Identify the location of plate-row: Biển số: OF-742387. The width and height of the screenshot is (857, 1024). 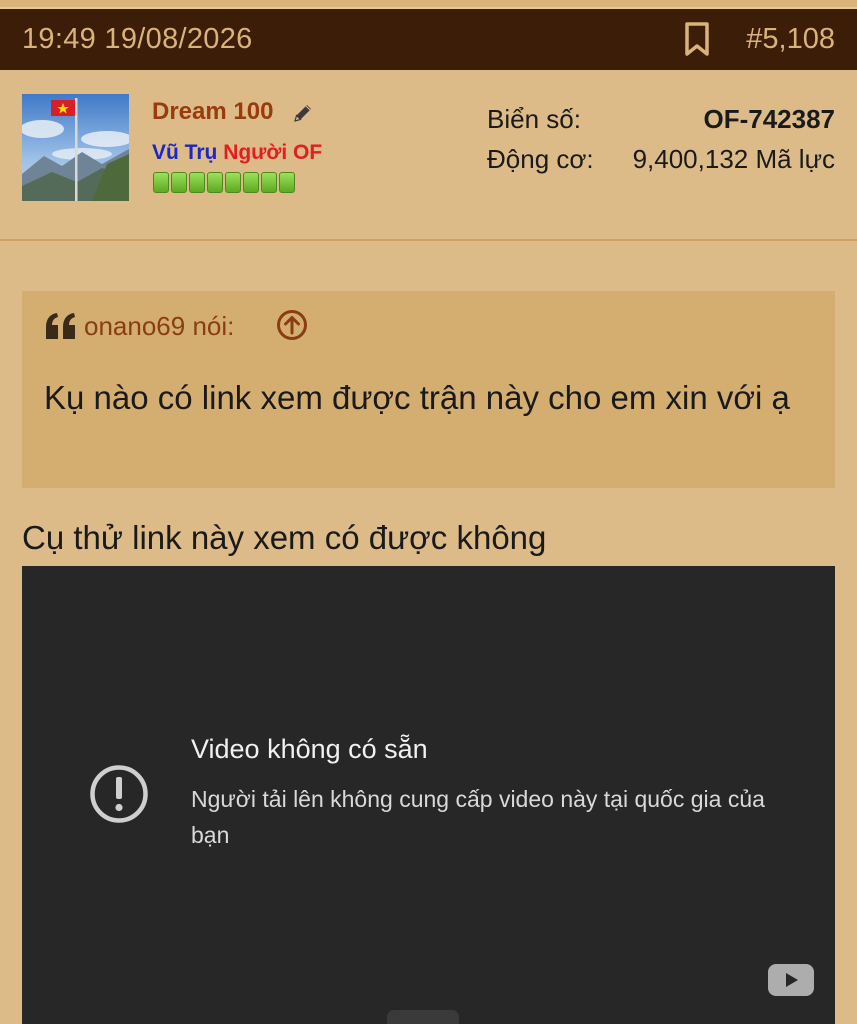
(661, 124).